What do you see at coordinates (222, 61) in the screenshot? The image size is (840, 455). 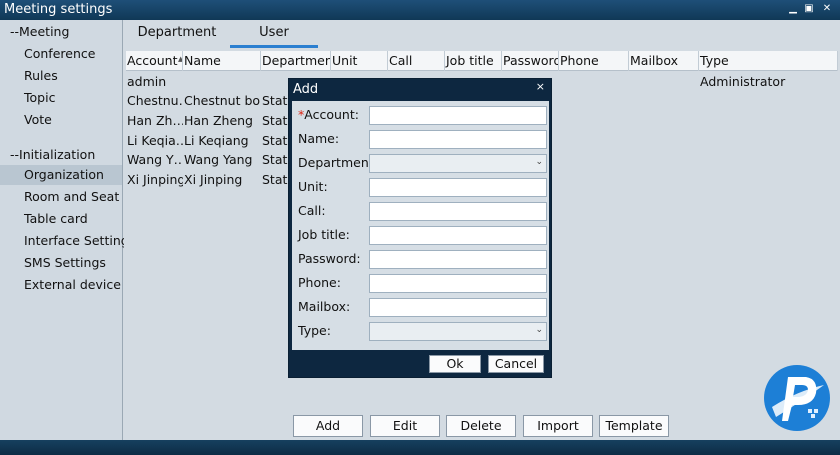 I see `column-header-name: Name` at bounding box center [222, 61].